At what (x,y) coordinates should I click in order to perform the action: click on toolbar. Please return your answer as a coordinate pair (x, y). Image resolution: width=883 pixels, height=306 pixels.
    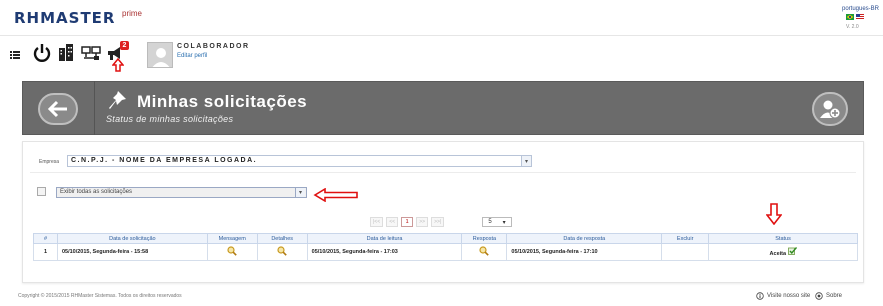
    Looking at the image, I should click on (441, 55).